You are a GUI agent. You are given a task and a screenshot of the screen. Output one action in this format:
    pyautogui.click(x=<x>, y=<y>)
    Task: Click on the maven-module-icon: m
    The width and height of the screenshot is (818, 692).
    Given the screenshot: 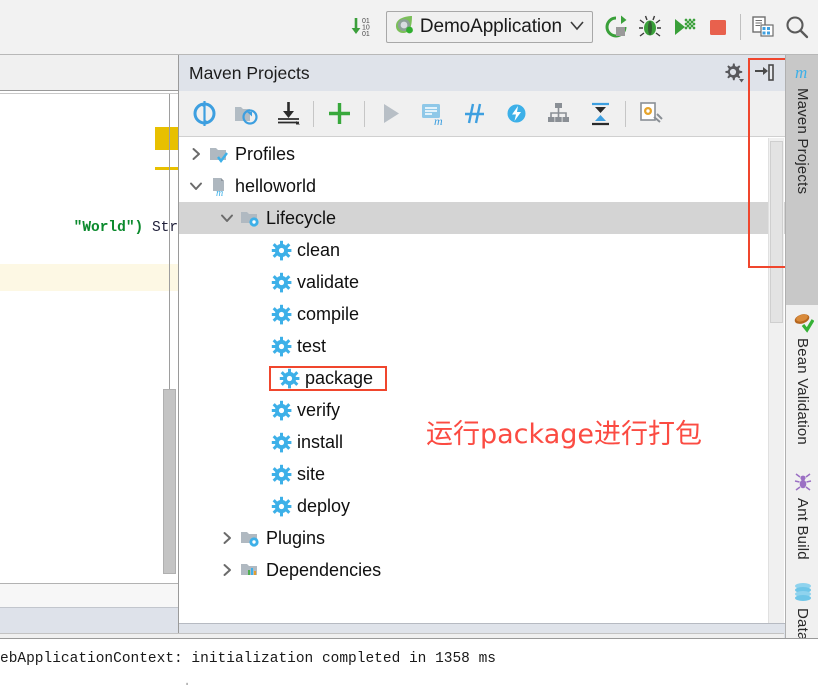 What is the action you would take?
    pyautogui.click(x=219, y=186)
    